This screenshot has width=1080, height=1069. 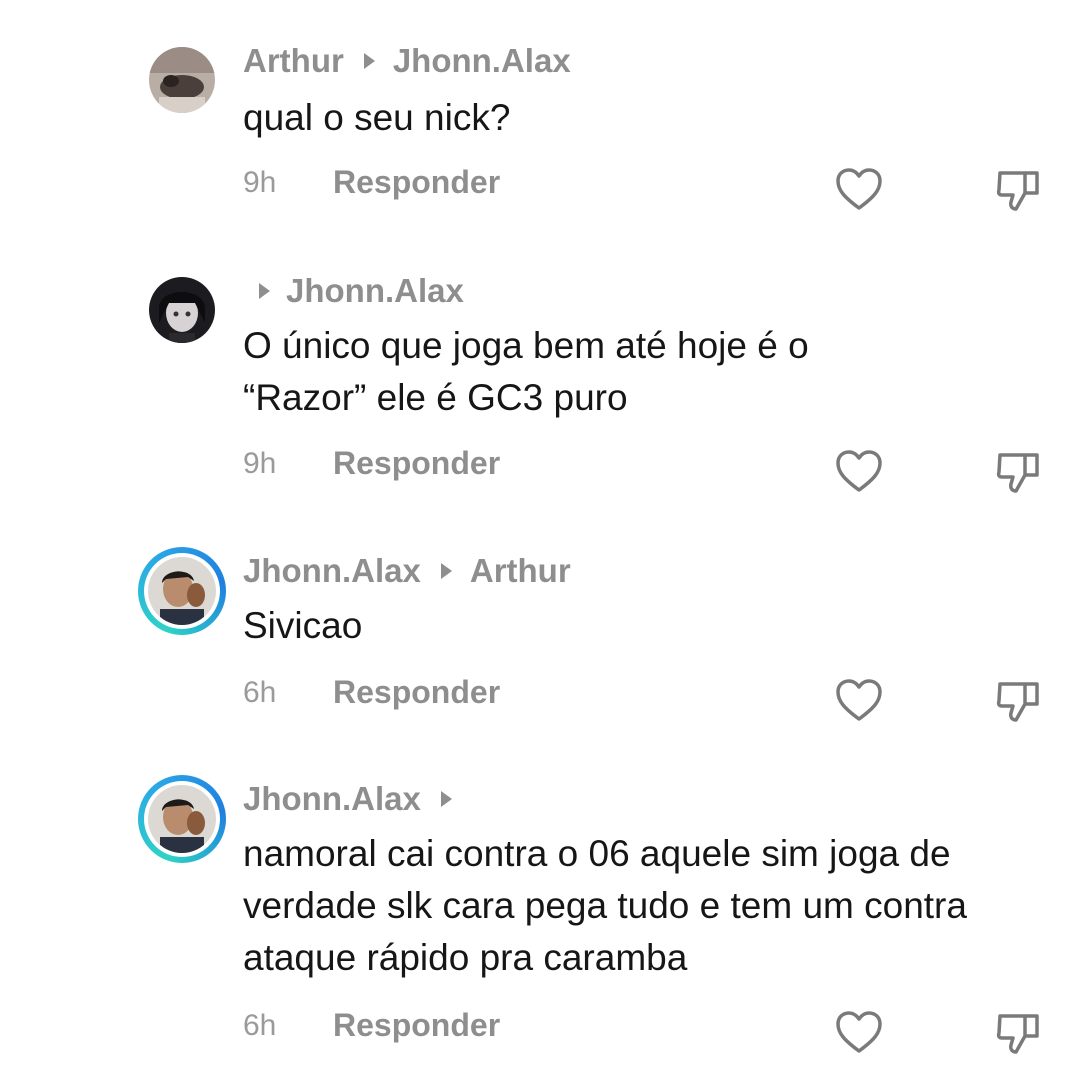 I want to click on comment-header: Jhonn.Alax Arthur, so click(x=407, y=571).